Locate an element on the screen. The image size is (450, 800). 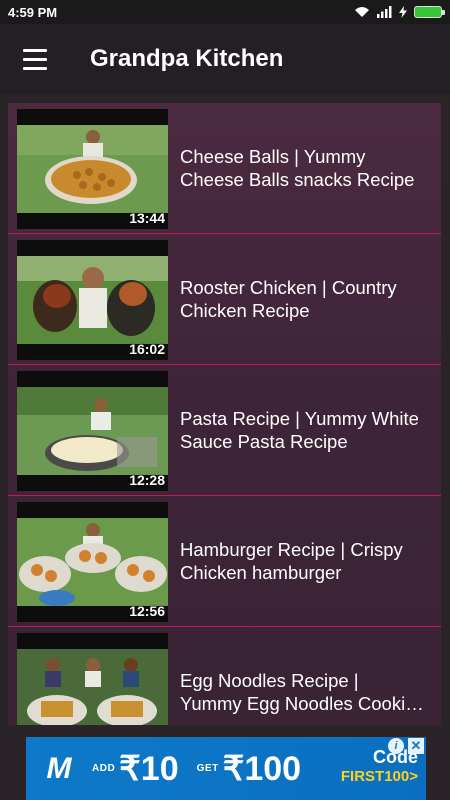
video-thumbnail: 12:28 is located at coordinates (92, 431).